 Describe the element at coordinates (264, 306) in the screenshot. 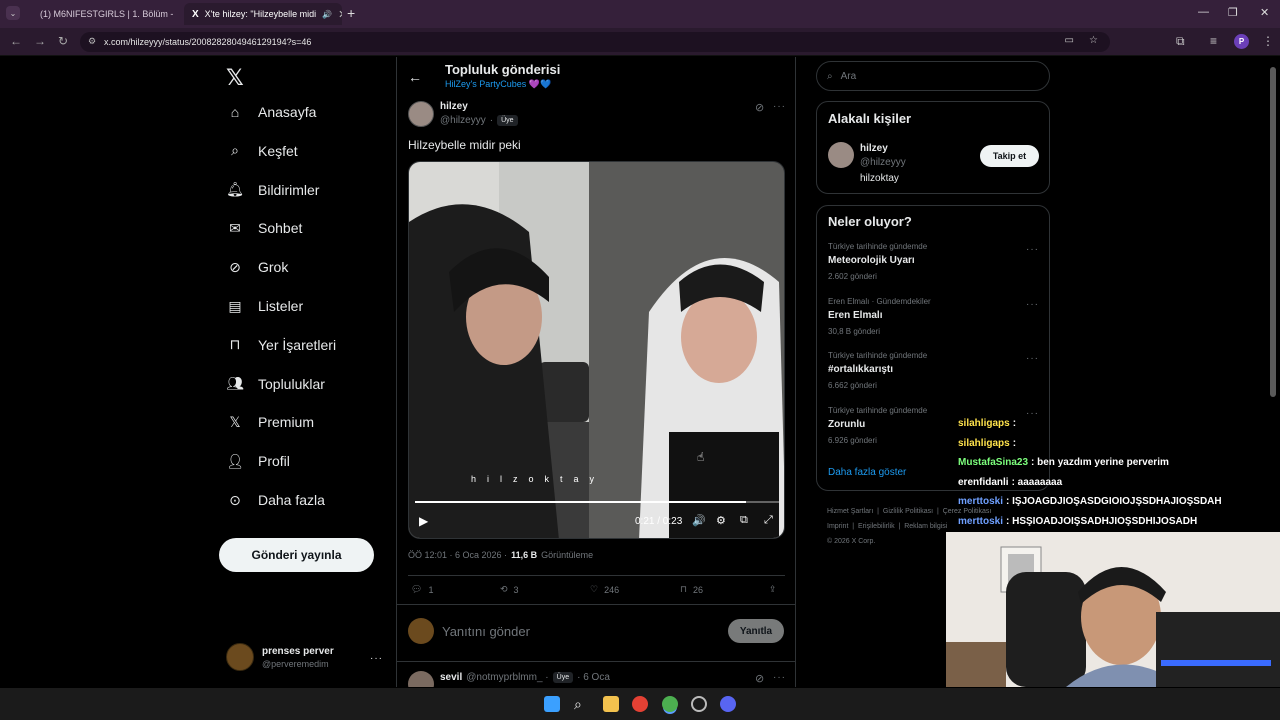

I see `sidebar-item-5: ▤ Listeler` at that location.